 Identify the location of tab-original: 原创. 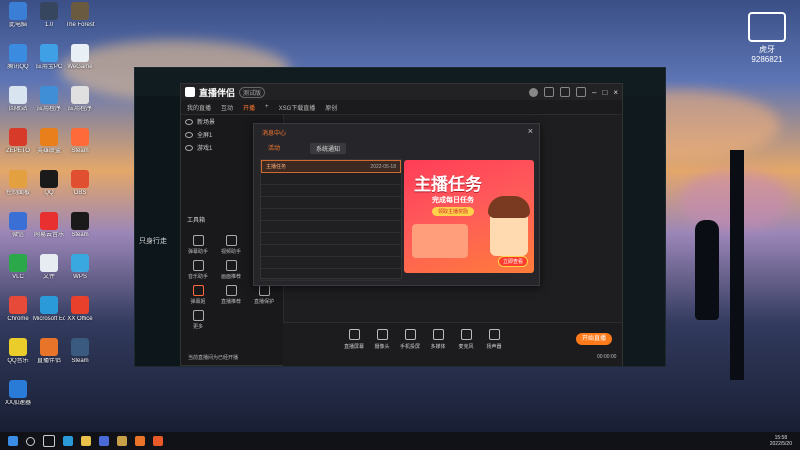
(331, 107).